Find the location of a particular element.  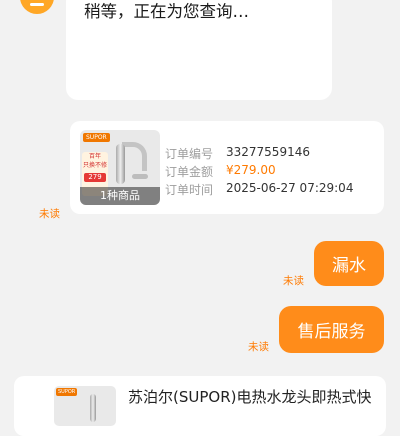

outgoing-message-text: 漏水 is located at coordinates (349, 266).